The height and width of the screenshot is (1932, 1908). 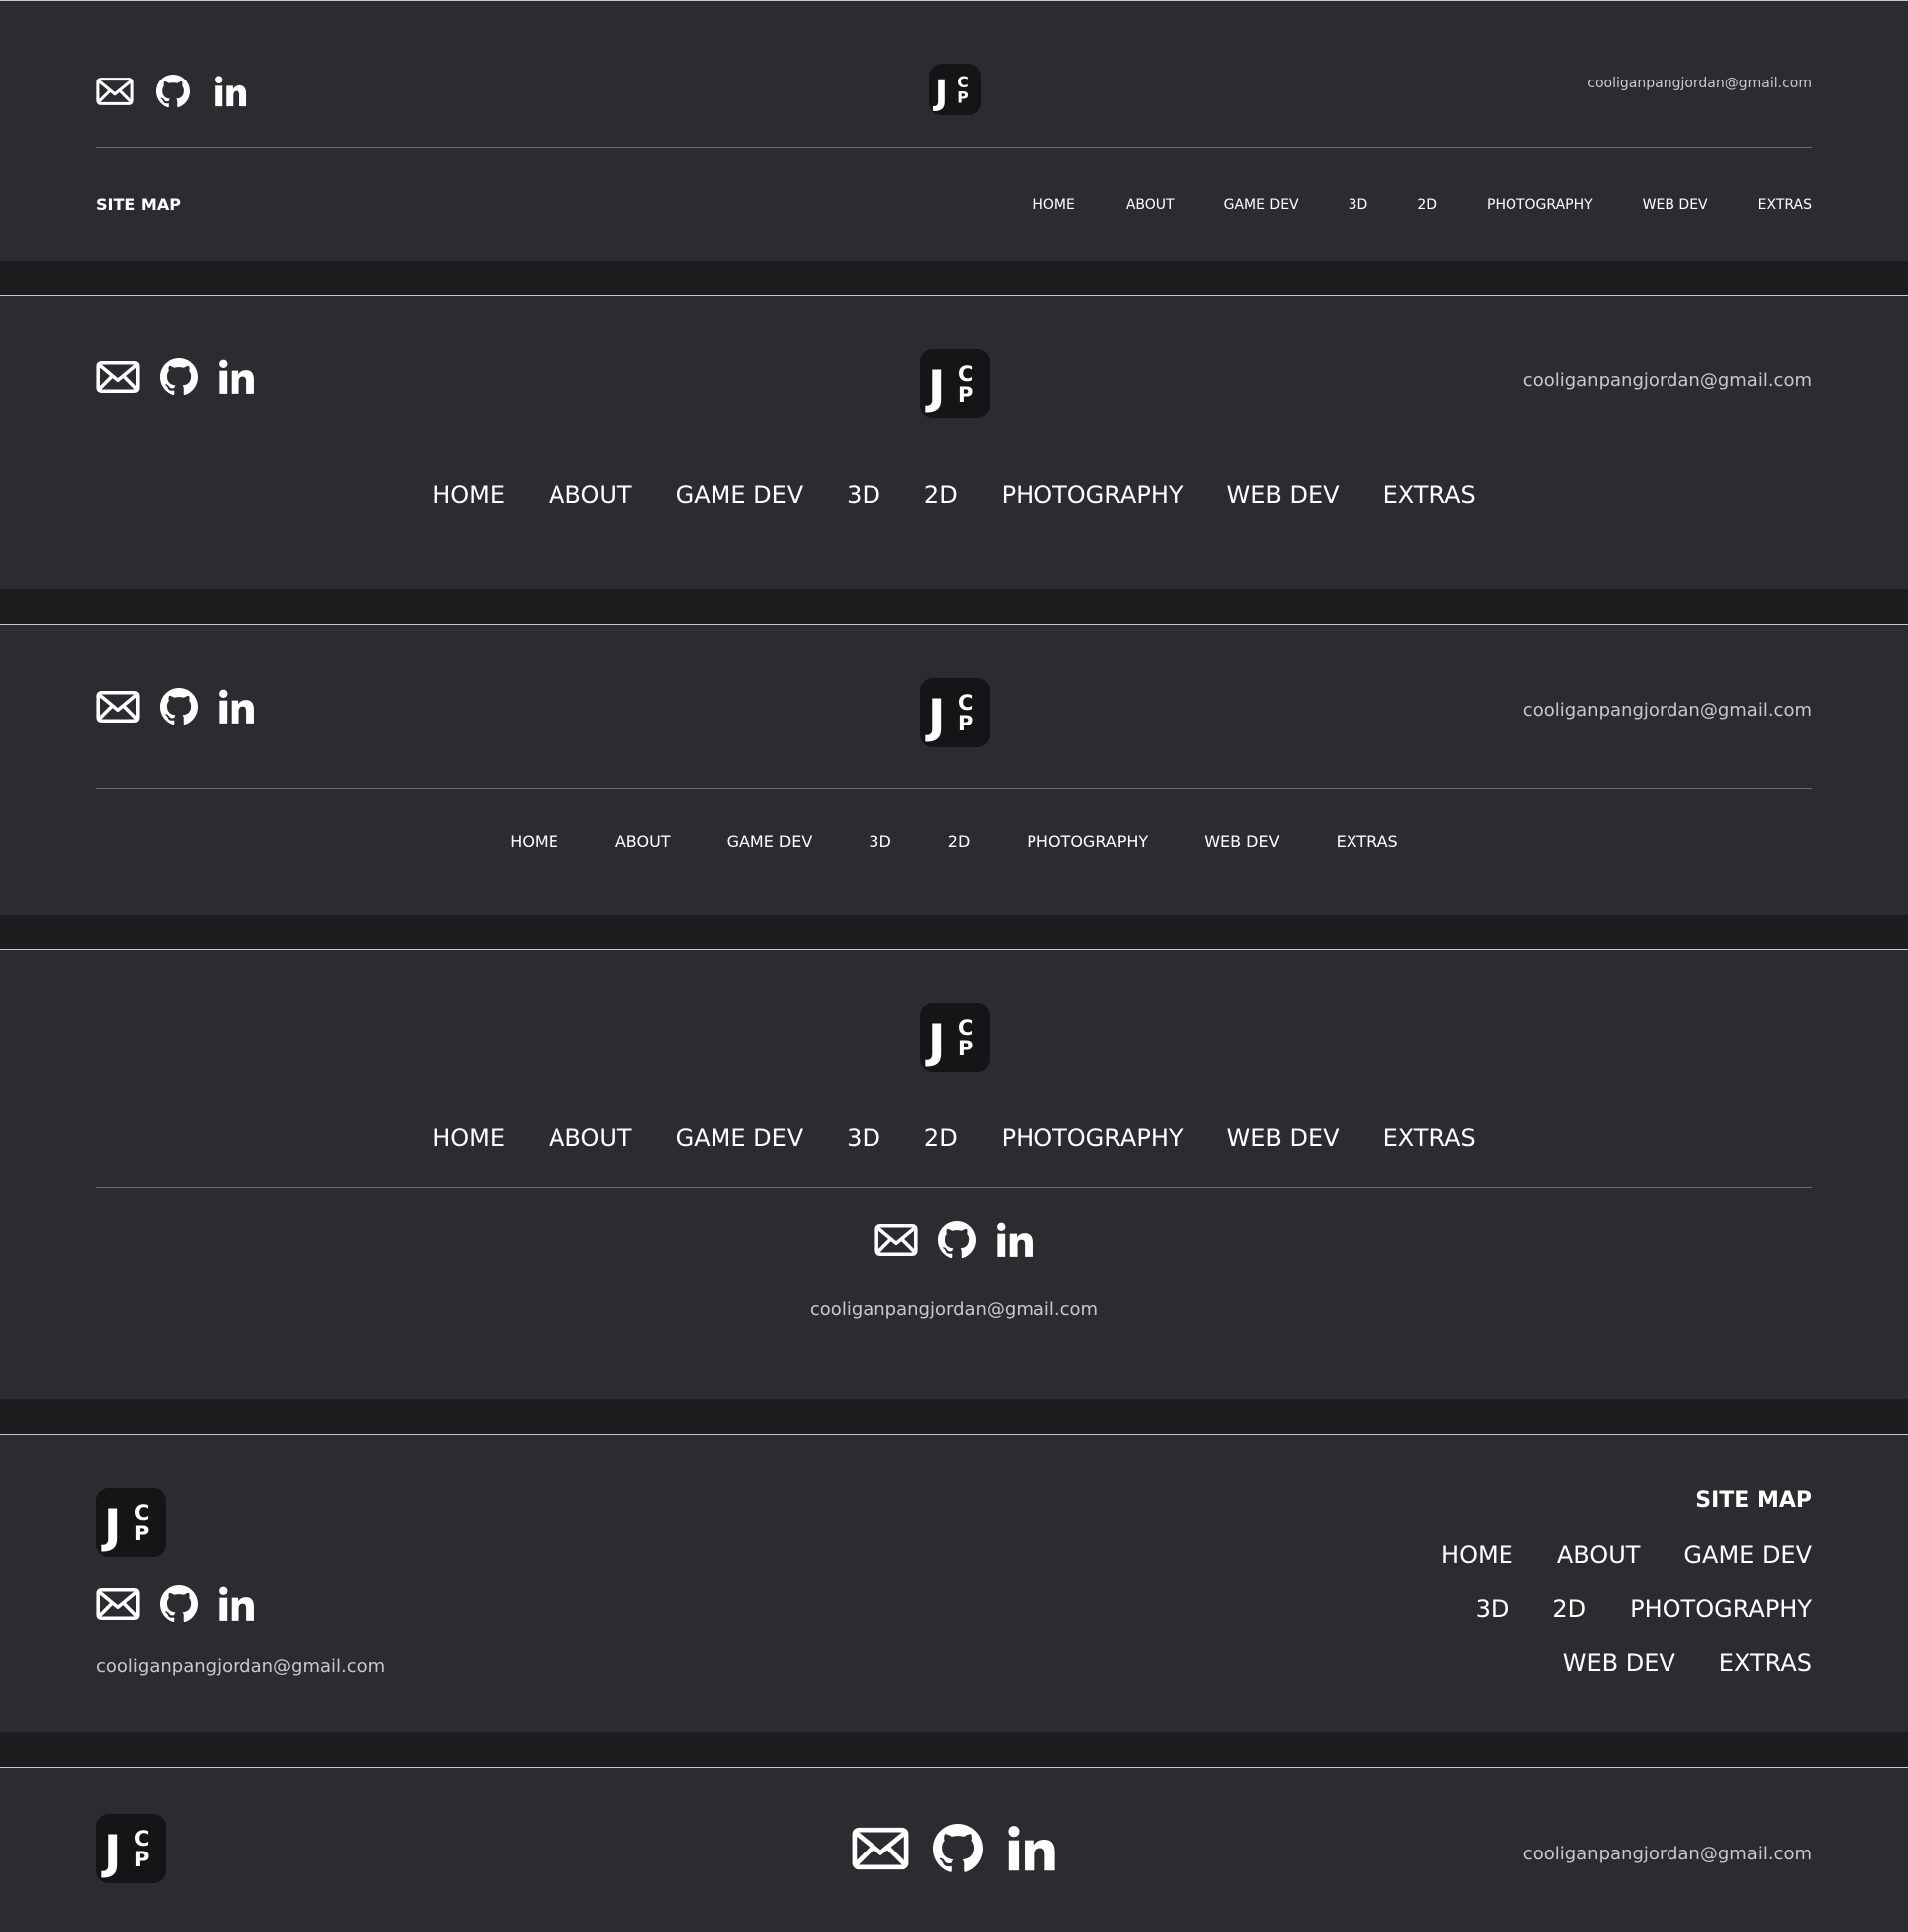 I want to click on footer-variant-6: cooliganpangjordan@gmail.com, so click(x=954, y=1849).